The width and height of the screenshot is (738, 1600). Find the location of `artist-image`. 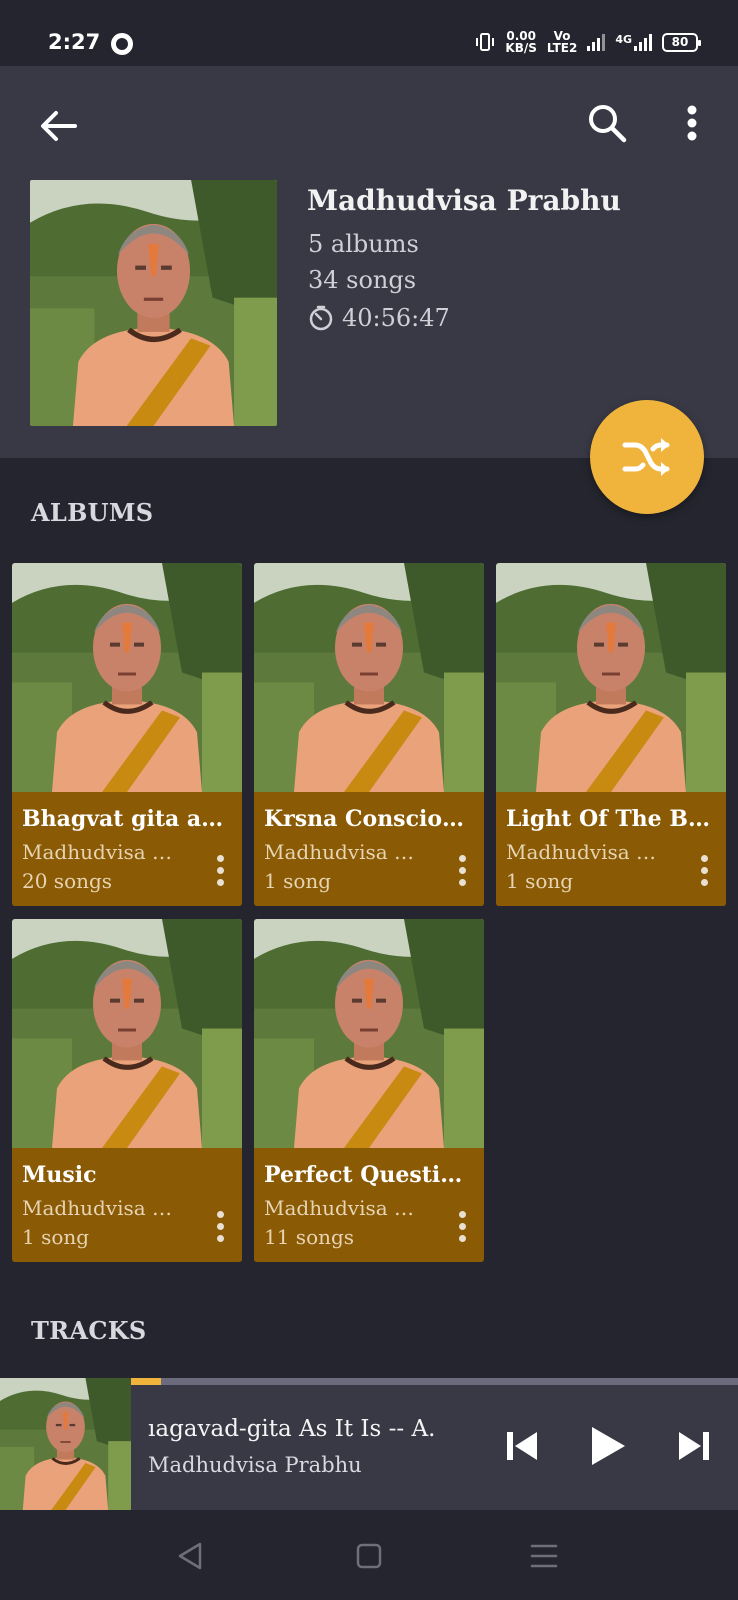

artist-image is located at coordinates (153, 303).